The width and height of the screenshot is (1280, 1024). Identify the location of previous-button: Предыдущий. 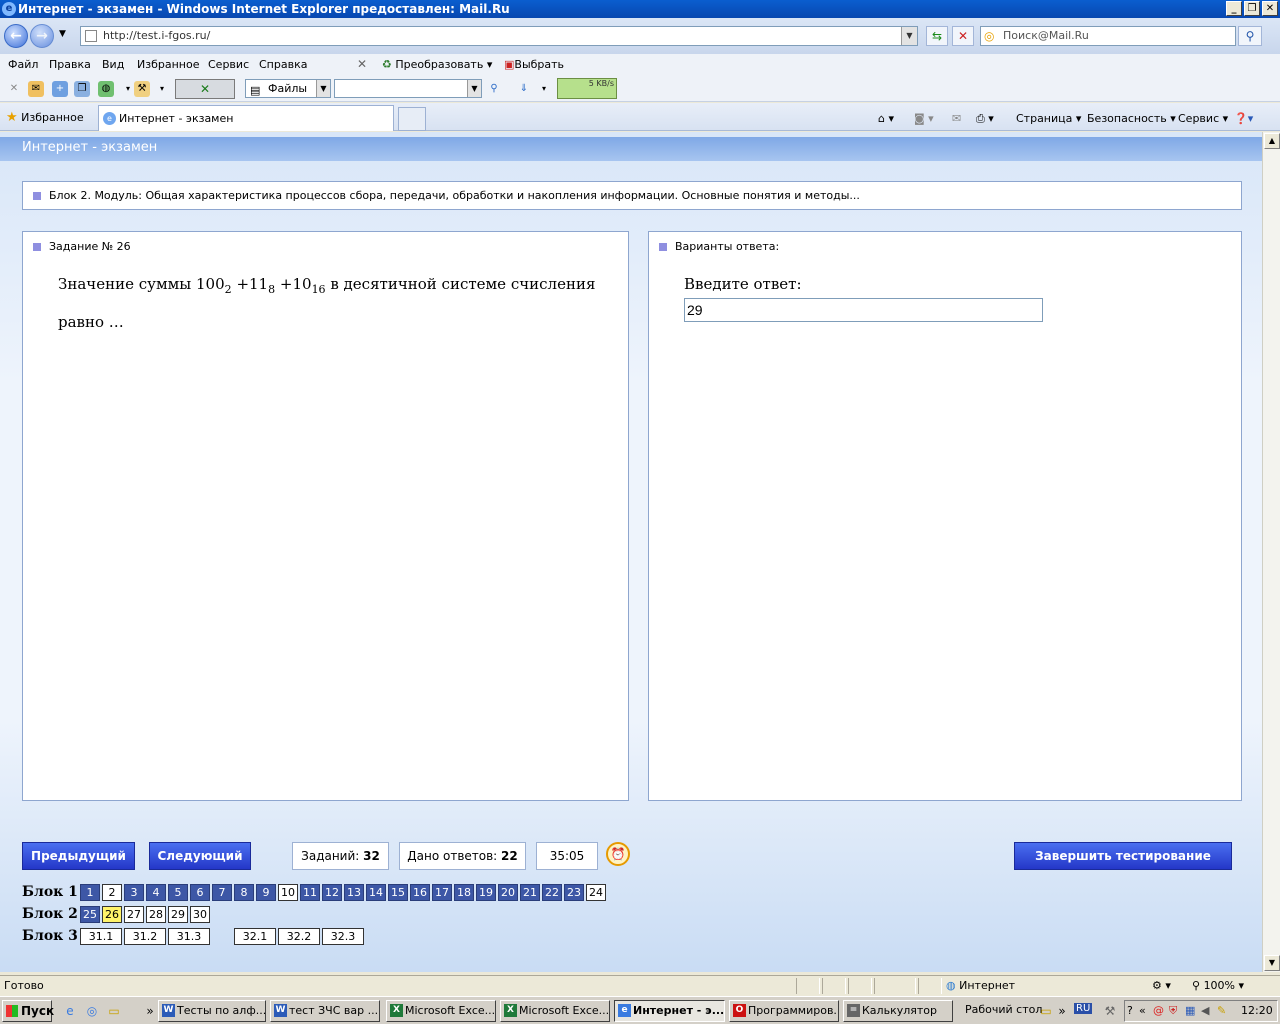
(78, 856).